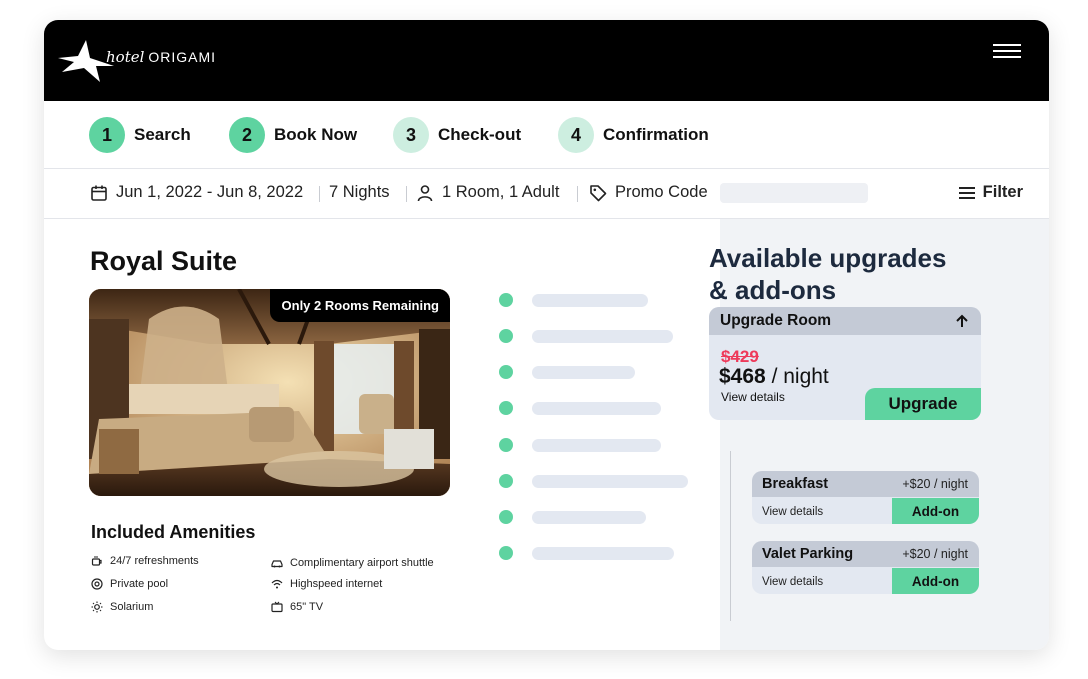  I want to click on addon-name: Breakfast, so click(795, 484).